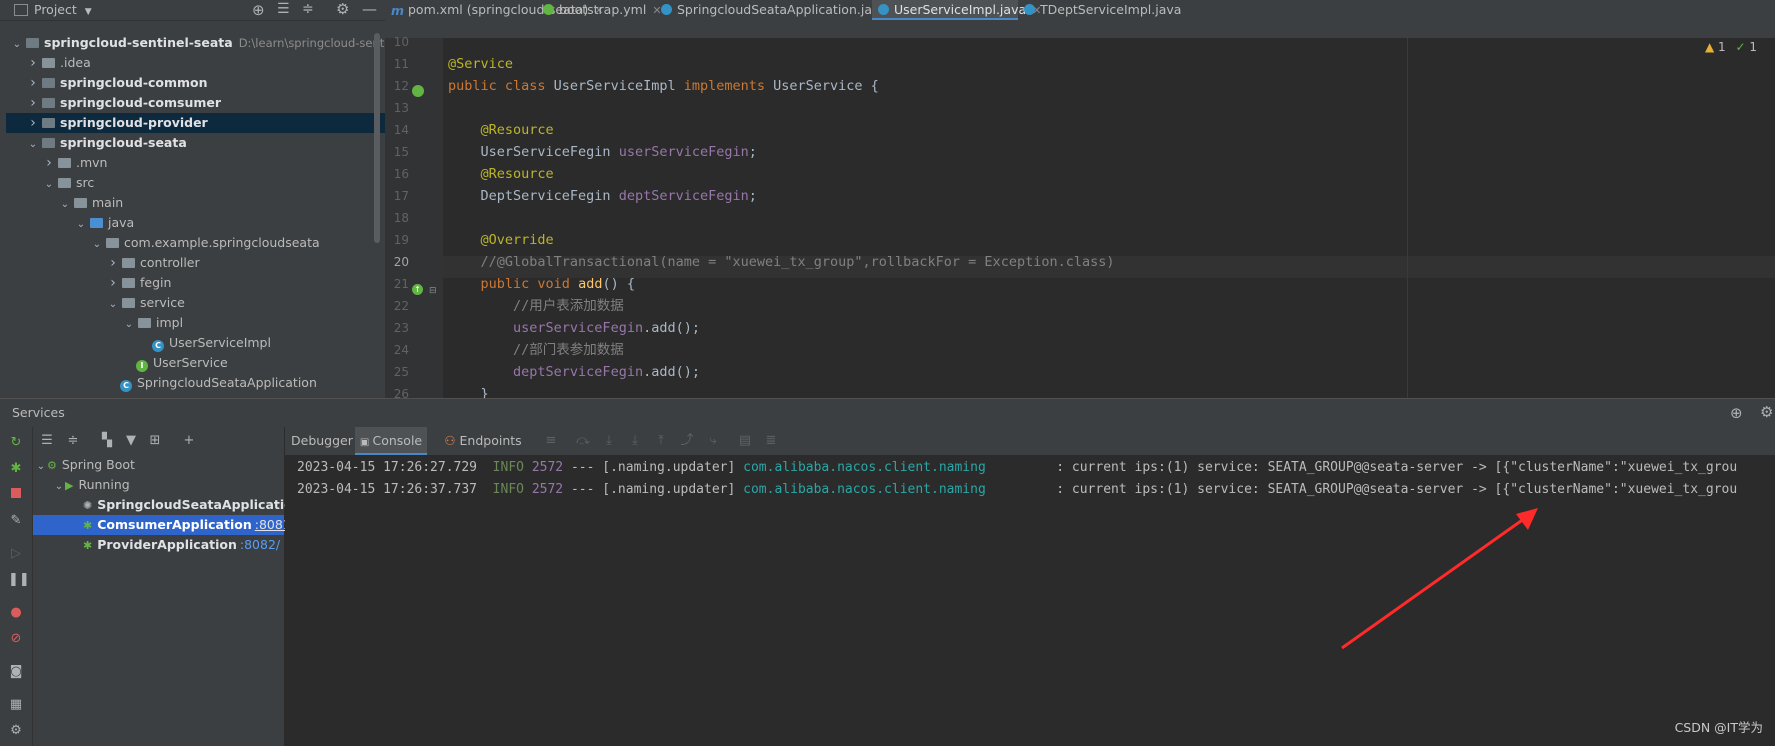 The image size is (1775, 746). Describe the element at coordinates (433, 291) in the screenshot. I see `fold-marker-icon: ⊟` at that location.